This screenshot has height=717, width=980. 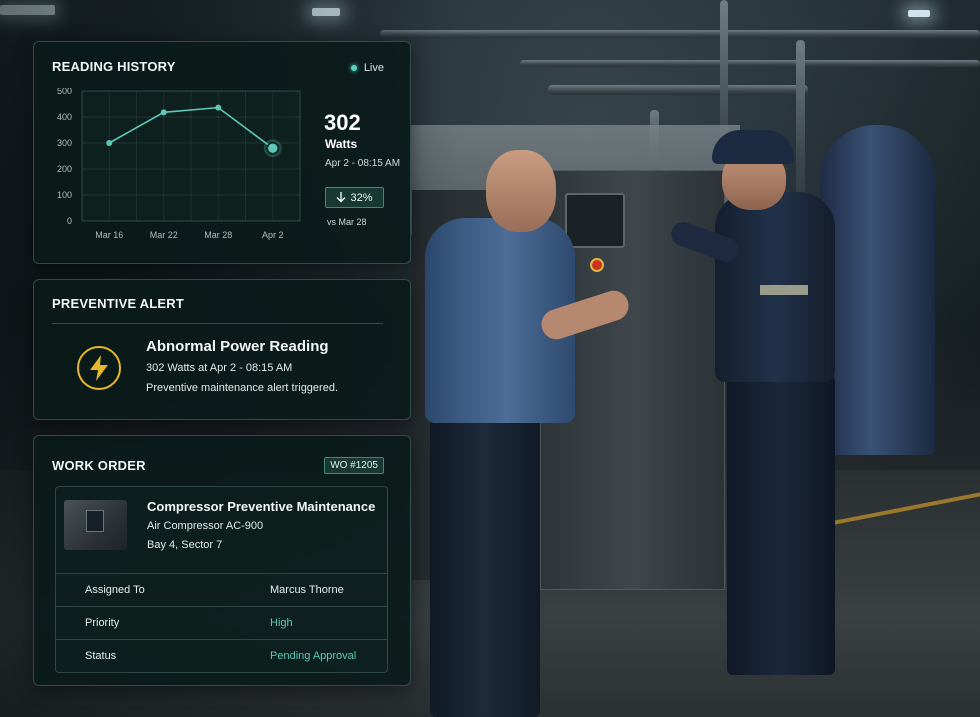 I want to click on lightning-bolt-icon, so click(x=99, y=368).